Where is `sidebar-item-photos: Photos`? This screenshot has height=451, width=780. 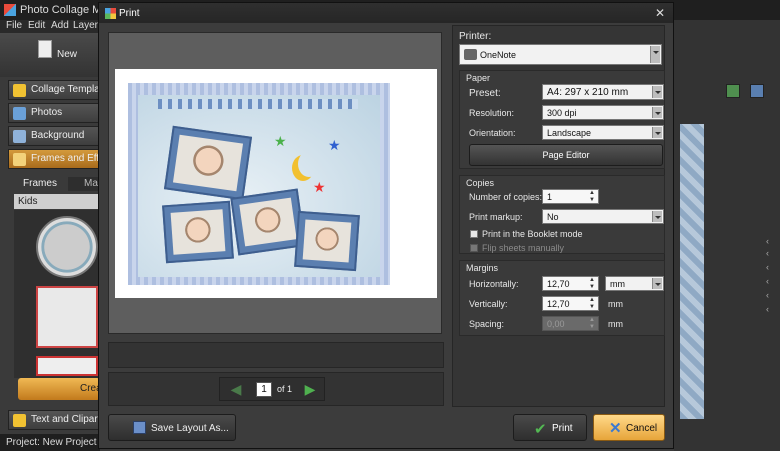
sidebar-item-photos: Photos is located at coordinates (54, 113).